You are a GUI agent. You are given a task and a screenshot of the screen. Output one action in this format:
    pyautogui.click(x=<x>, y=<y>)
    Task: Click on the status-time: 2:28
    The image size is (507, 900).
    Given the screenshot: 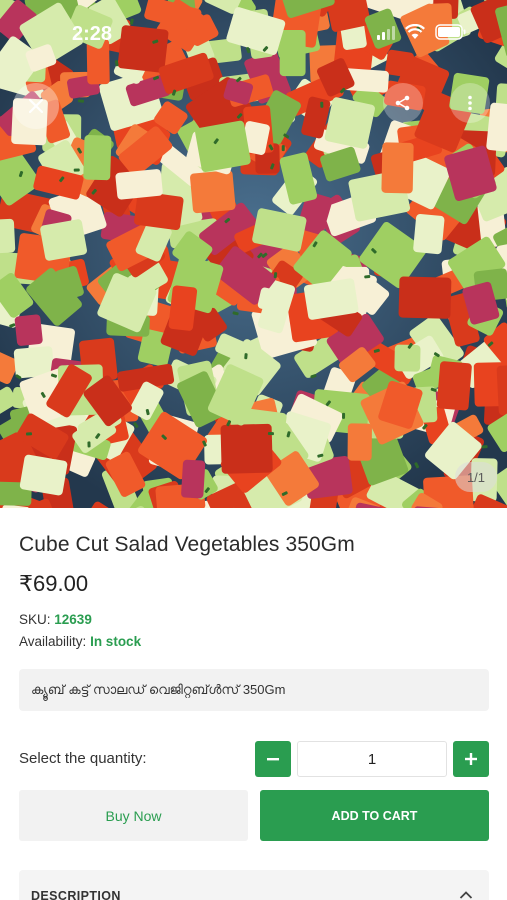 What is the action you would take?
    pyautogui.click(x=92, y=34)
    